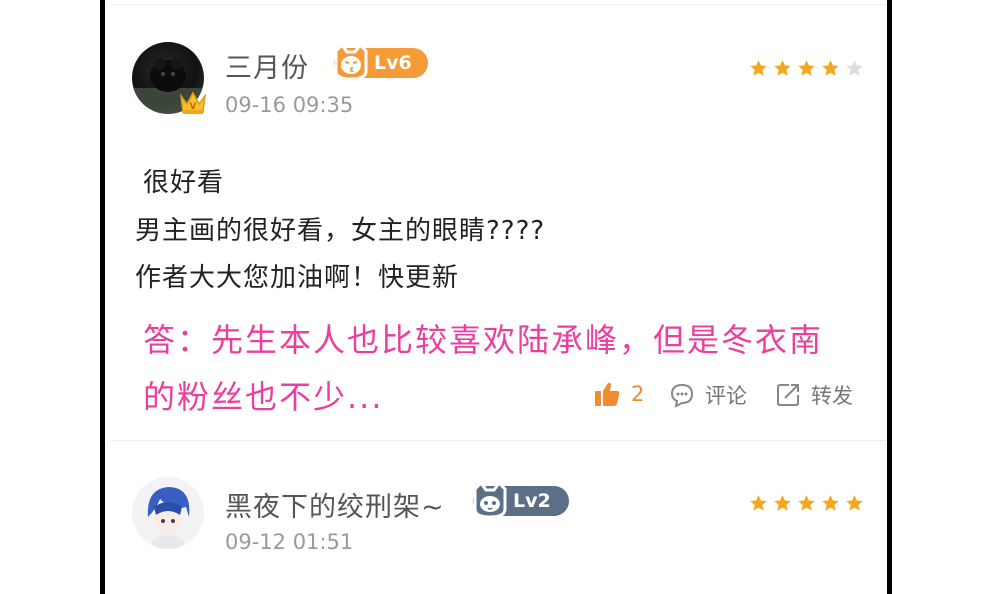 This screenshot has height=594, width=1000. Describe the element at coordinates (267, 65) in the screenshot. I see `username: 三月份` at that location.